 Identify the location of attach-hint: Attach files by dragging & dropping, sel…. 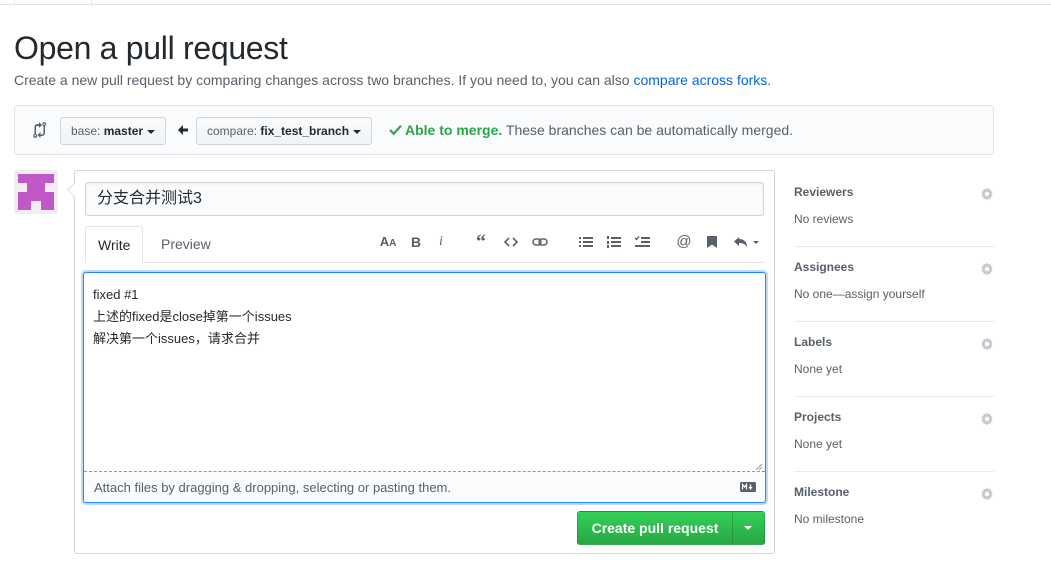
(272, 487).